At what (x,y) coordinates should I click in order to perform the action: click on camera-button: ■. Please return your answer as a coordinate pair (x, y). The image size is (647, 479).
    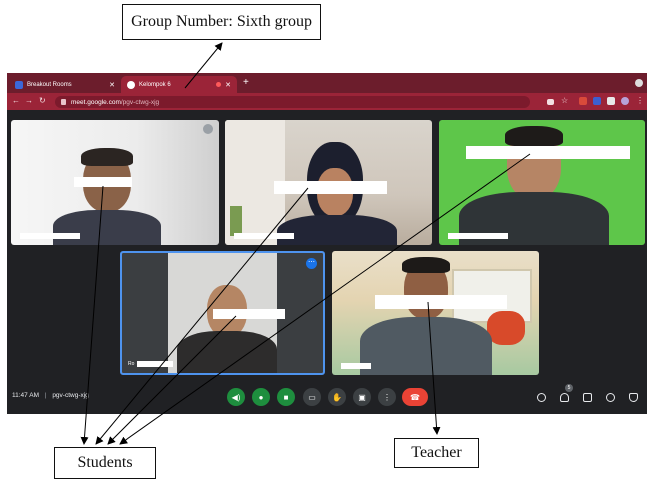
    Looking at the image, I should click on (286, 397).